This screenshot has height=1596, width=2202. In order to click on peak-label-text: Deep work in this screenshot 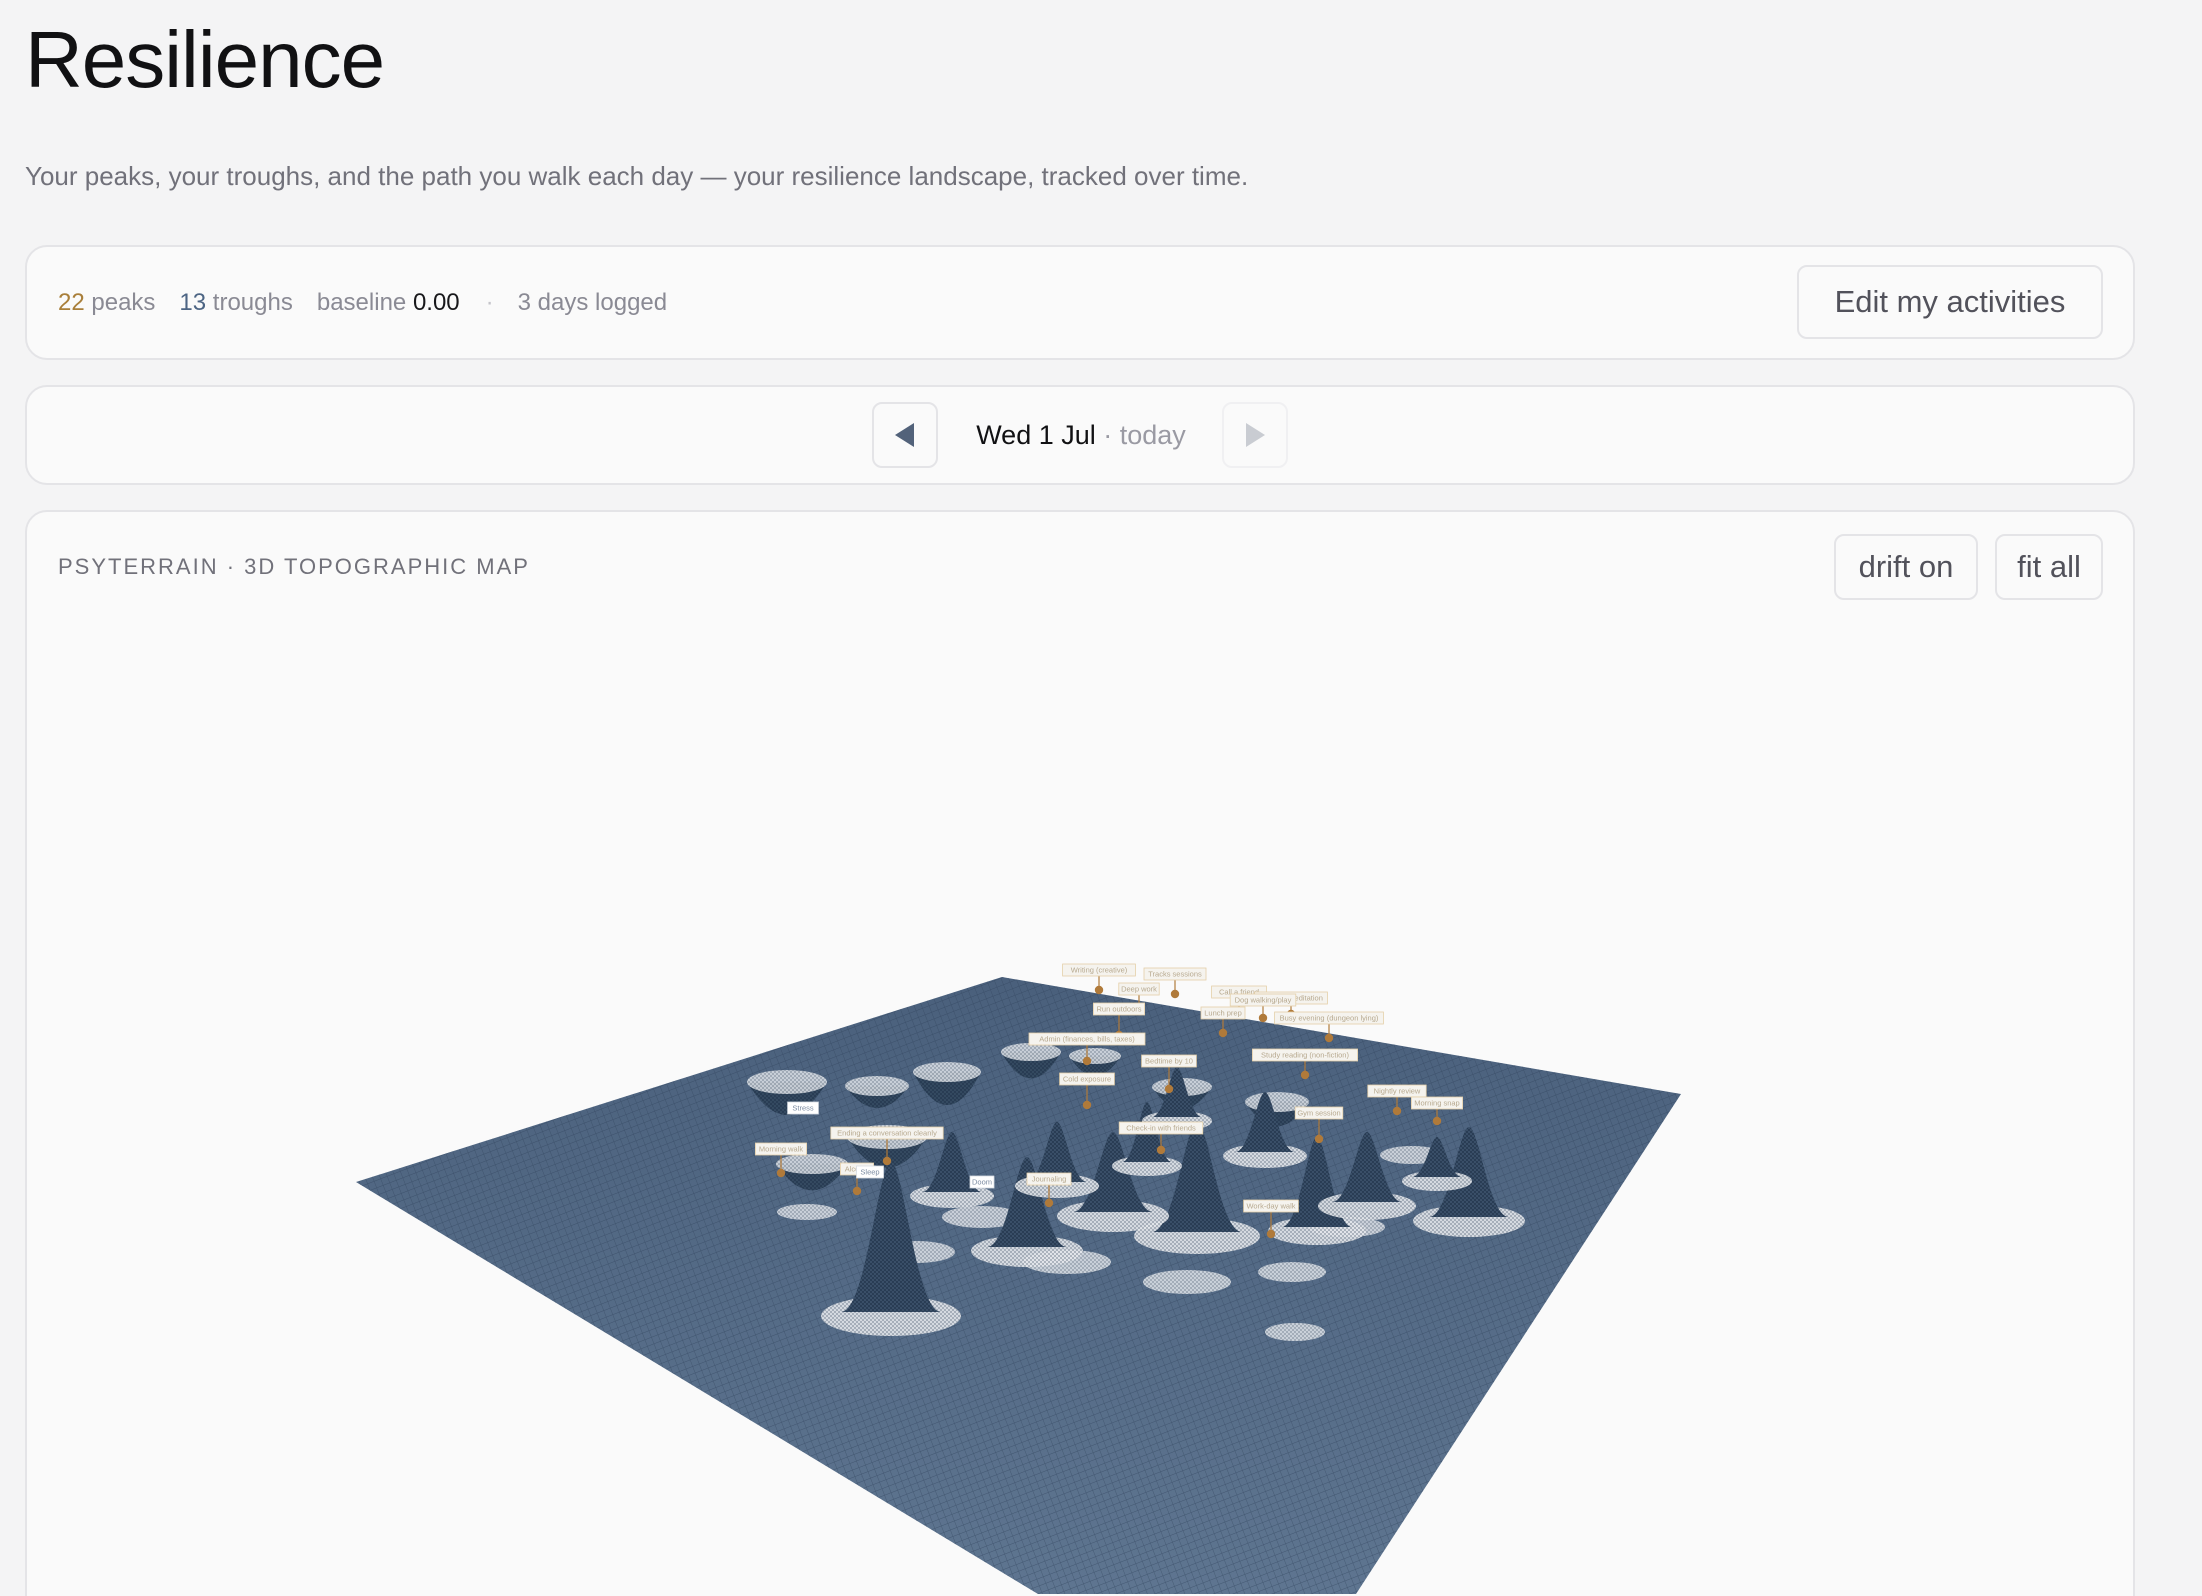, I will do `click(1139, 989)`.